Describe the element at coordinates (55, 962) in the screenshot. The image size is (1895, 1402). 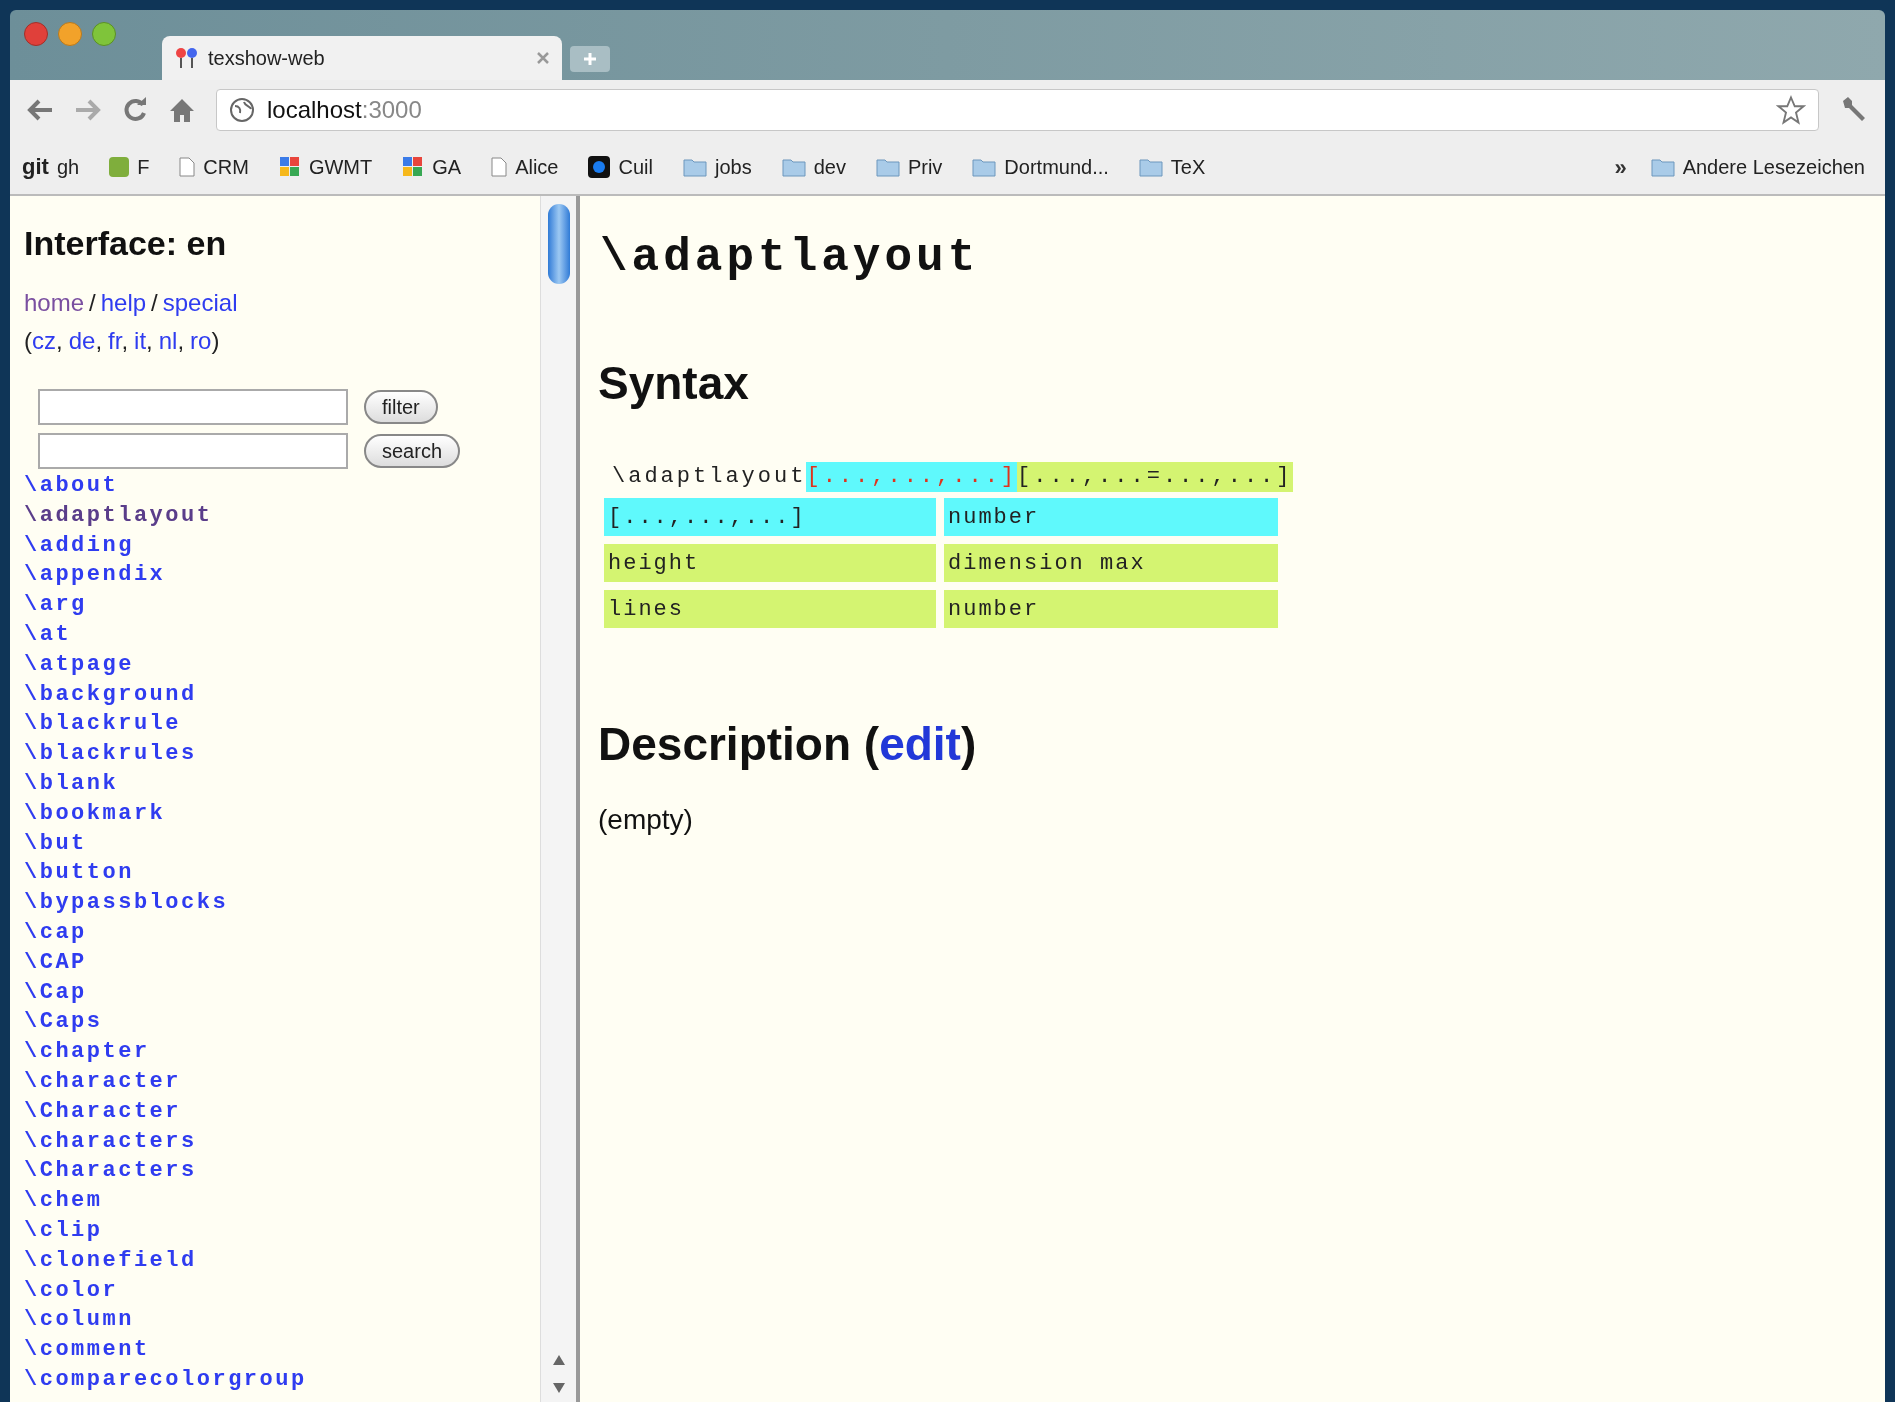
I see `command-link: \CAP` at that location.